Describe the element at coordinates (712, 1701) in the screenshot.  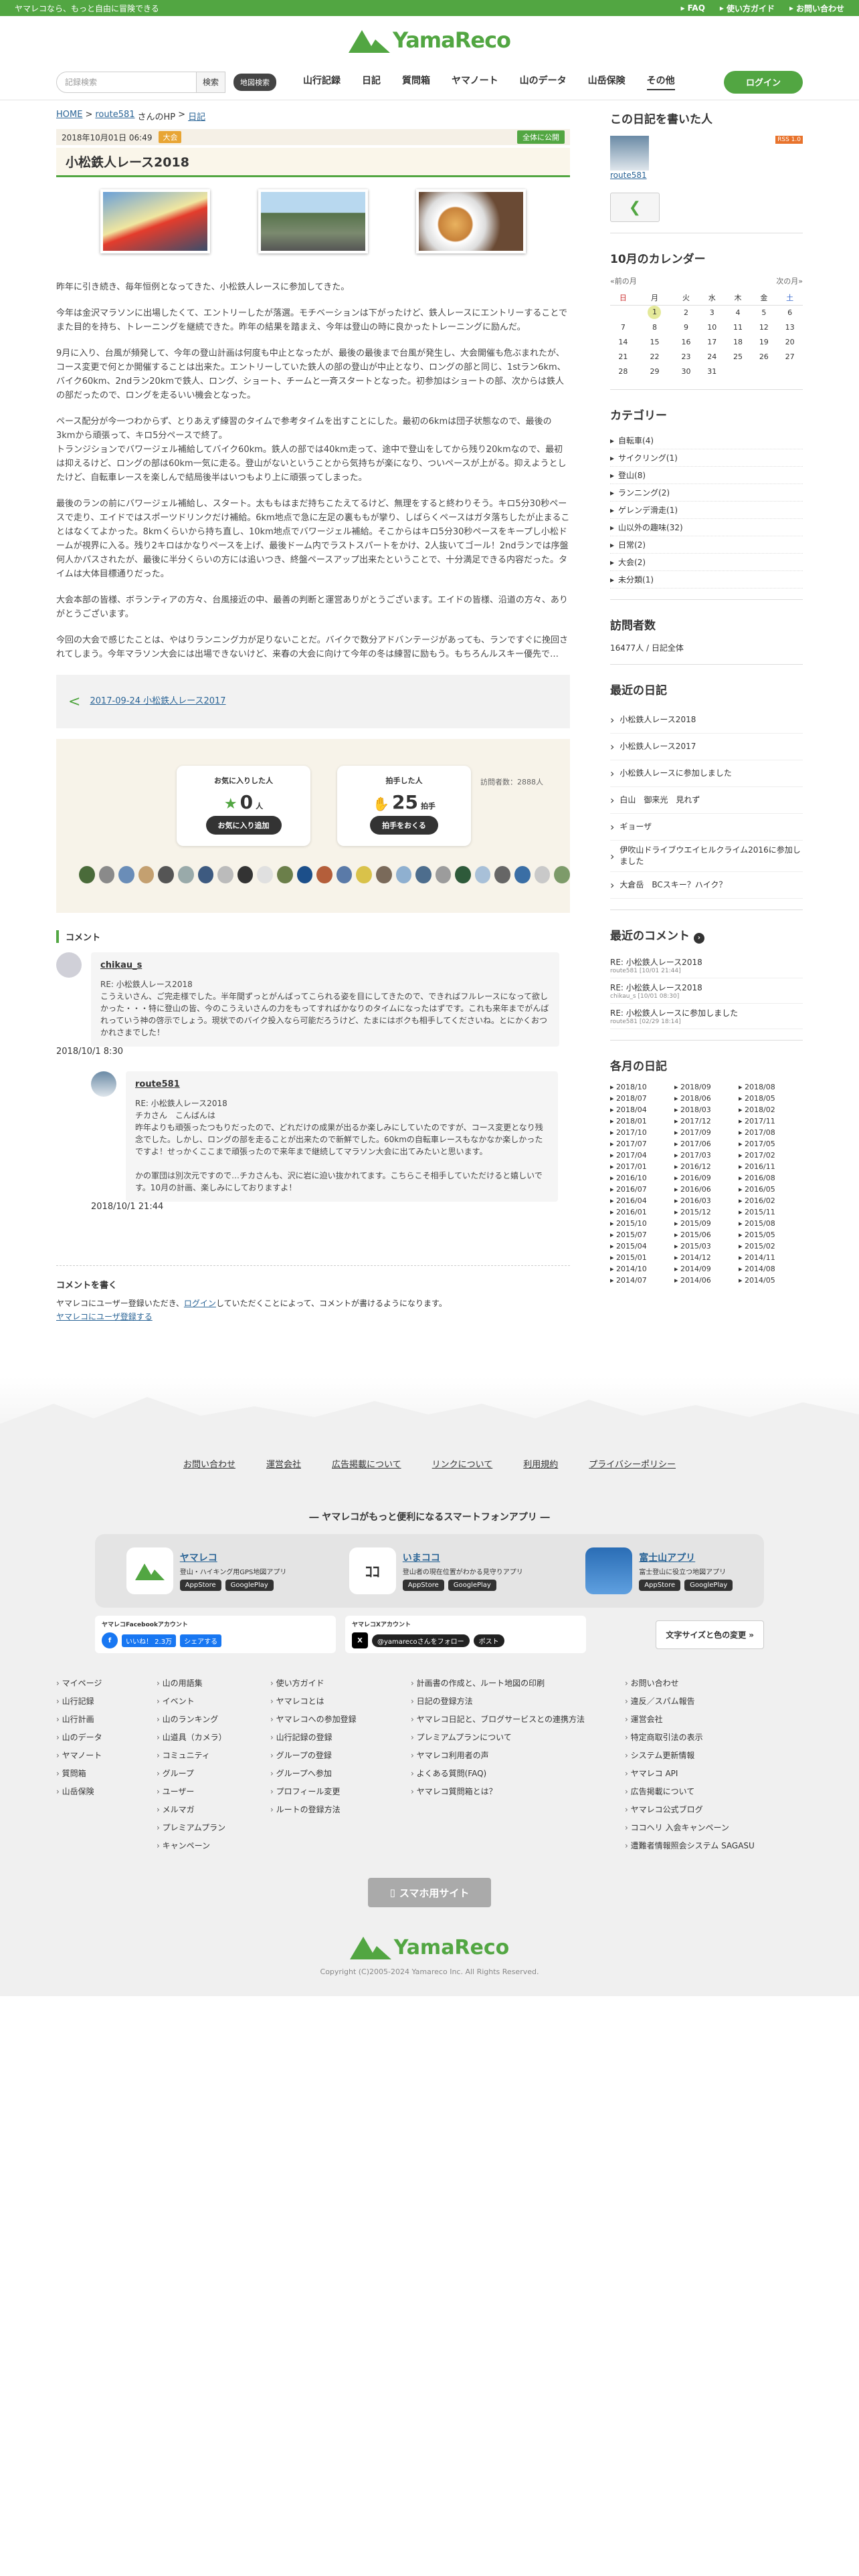
I see `footer-link: 違反／スパム報告` at that location.